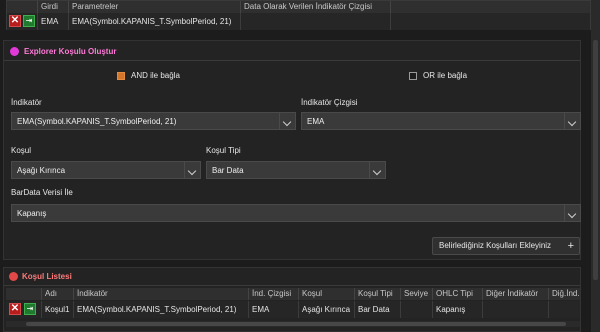  What do you see at coordinates (327, 294) in the screenshot?
I see `list-header-kosul: Koşul` at bounding box center [327, 294].